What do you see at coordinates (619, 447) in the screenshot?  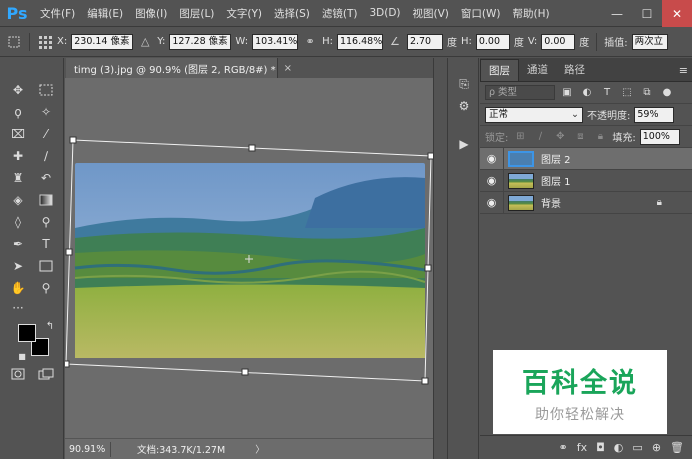 I see `new-adjustment-icon: ◐` at bounding box center [619, 447].